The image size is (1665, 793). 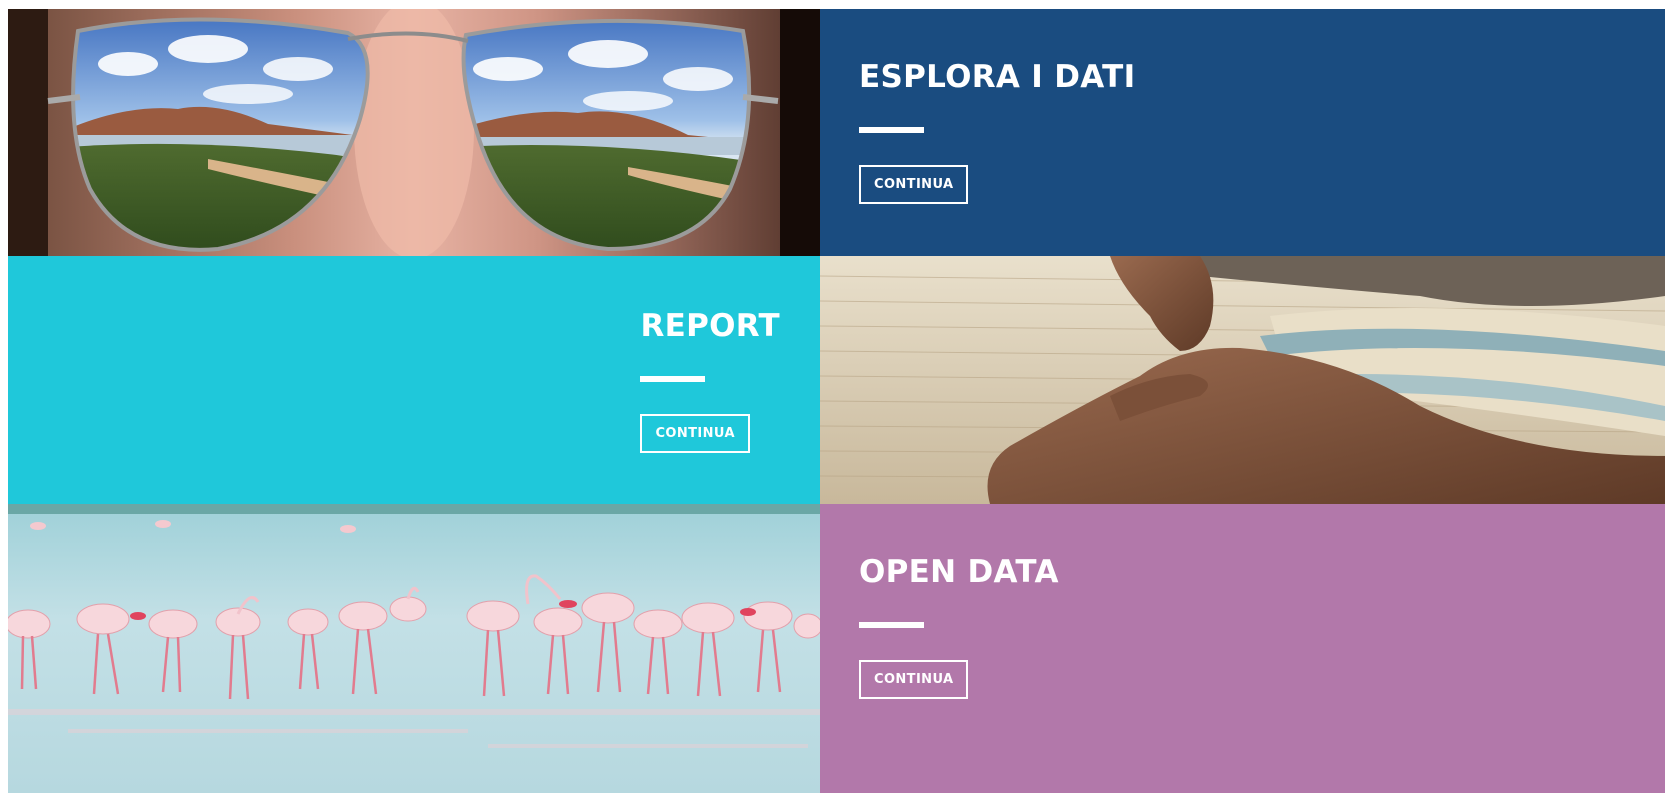 I want to click on open-data-continua-button: CONTINUA, so click(x=914, y=679).